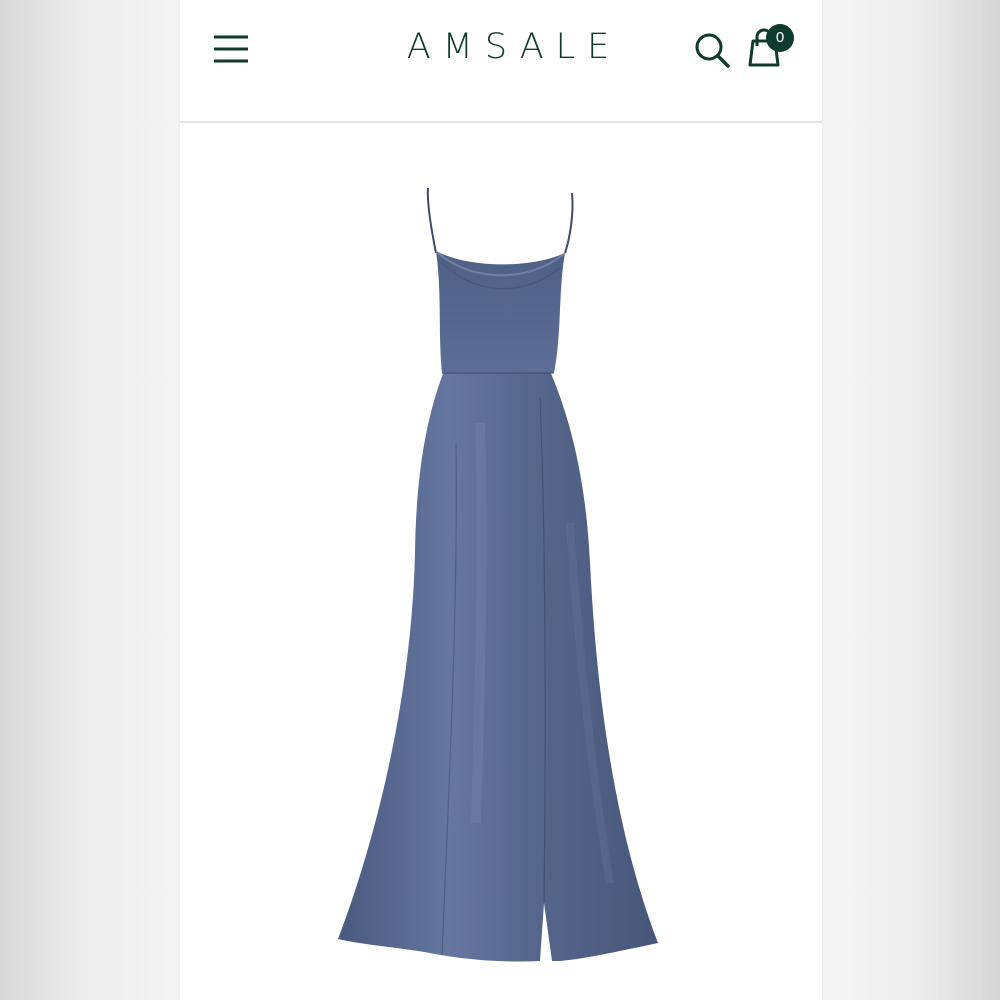  What do you see at coordinates (514, 47) in the screenshot?
I see `brand-logo: AMSALE` at bounding box center [514, 47].